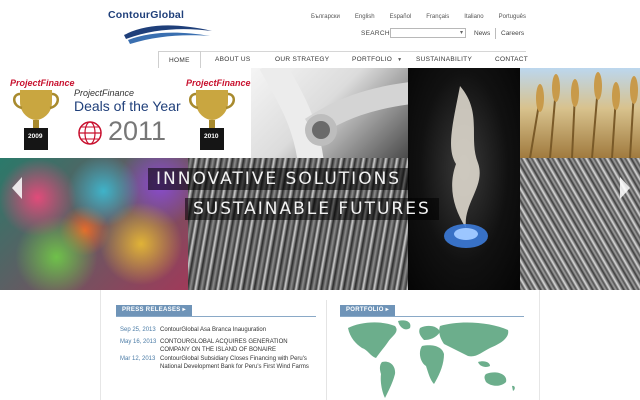 Image resolution: width=640 pixels, height=400 pixels. Describe the element at coordinates (473, 17) in the screenshot. I see `lang-italian: Italiano` at that location.